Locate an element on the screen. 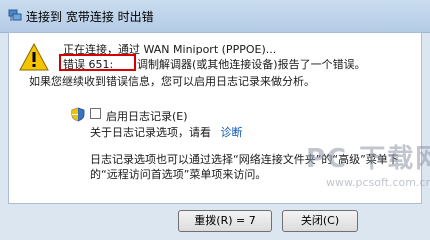  about-logging-text: 关于日志记录选项，请看 诊断 is located at coordinates (166, 132).